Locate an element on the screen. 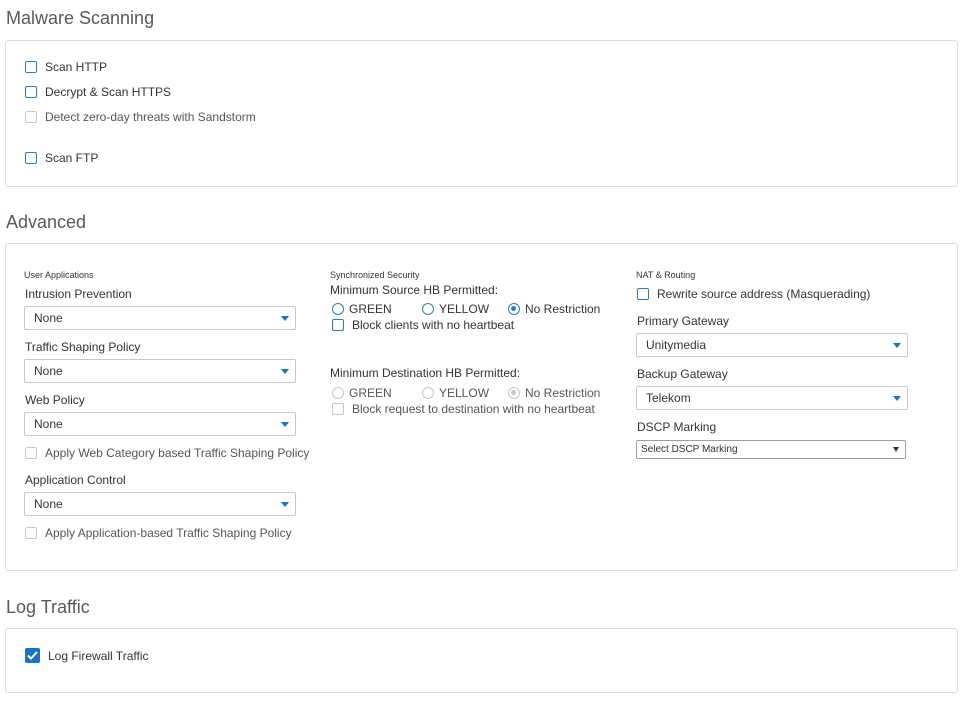 The width and height of the screenshot is (969, 708). intrusion-prevention-label: Intrusion Prevention is located at coordinates (78, 294).